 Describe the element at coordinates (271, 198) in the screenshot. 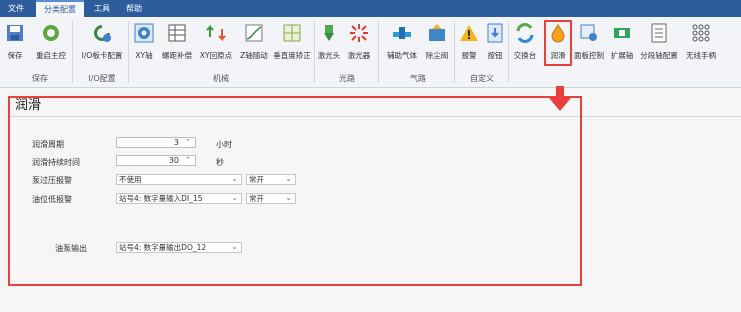

I see `low-oil-mode-select: 常开 ⌄` at that location.